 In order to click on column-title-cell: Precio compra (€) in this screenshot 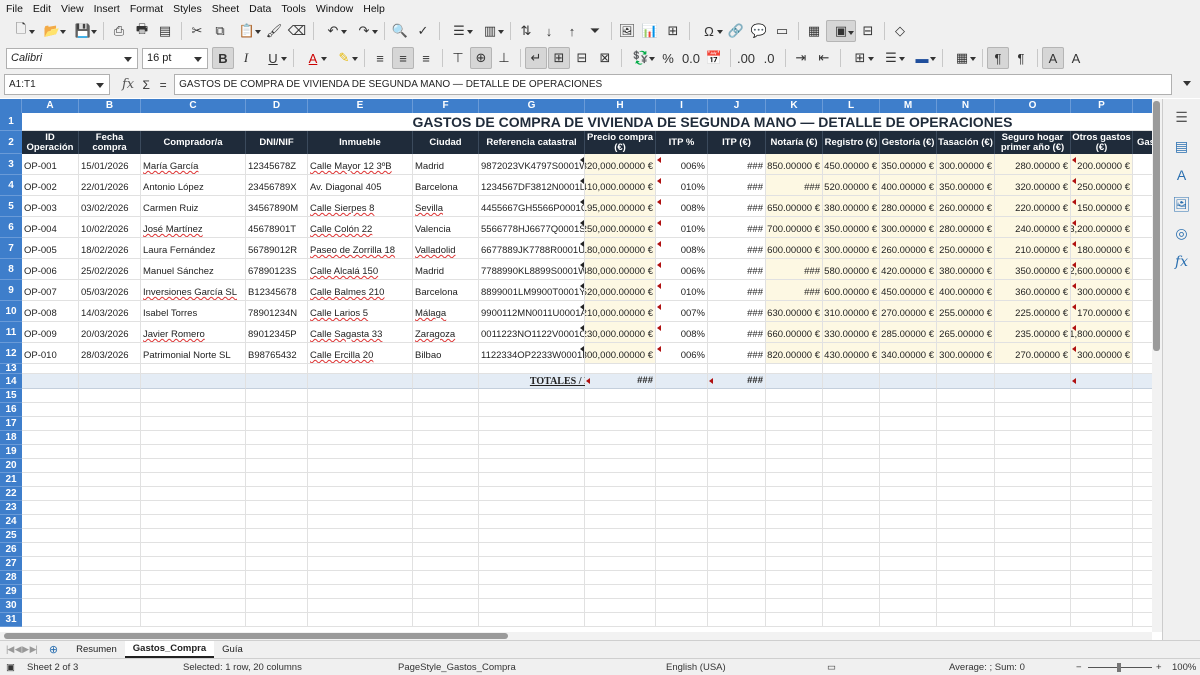, I will do `click(620, 142)`.